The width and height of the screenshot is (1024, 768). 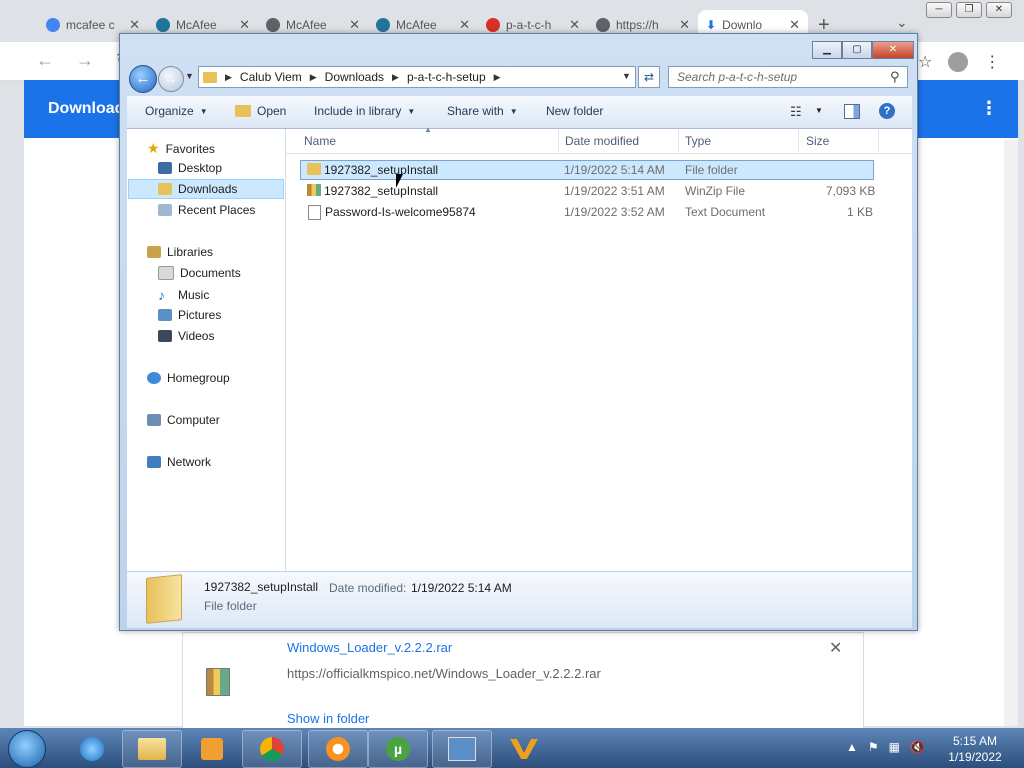 I want to click on star-icon: ★, so click(x=153, y=148).